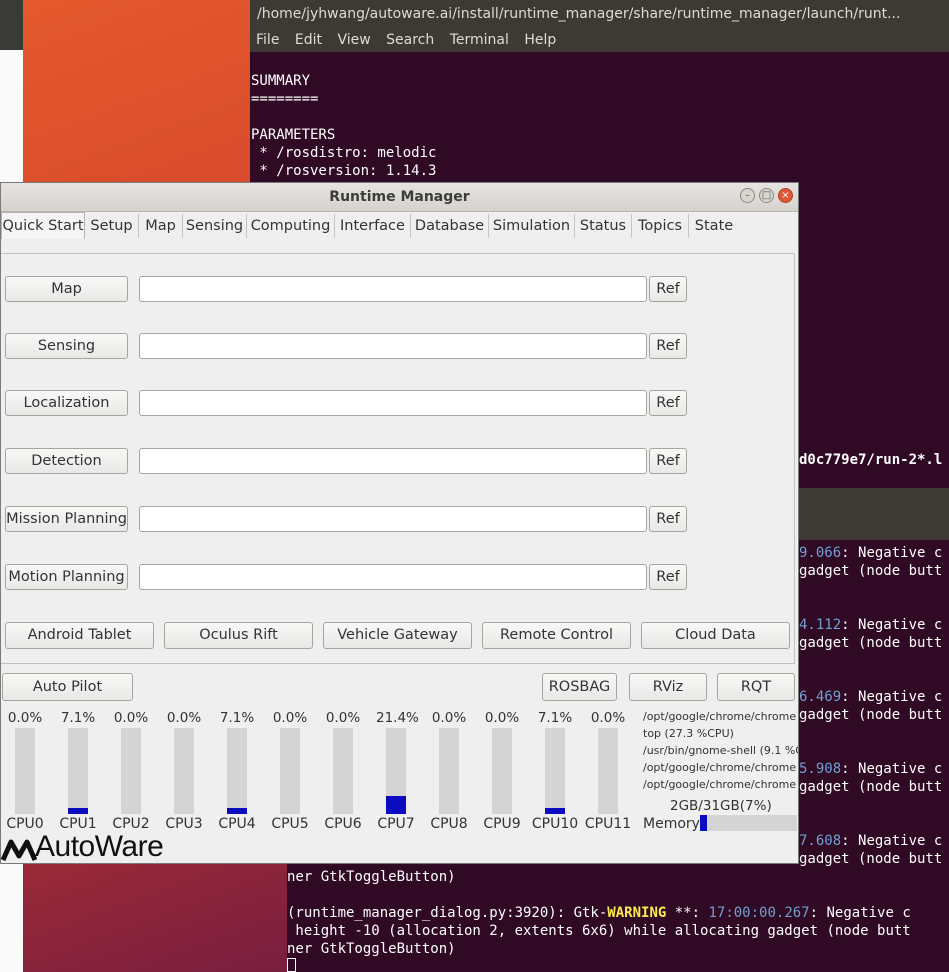 This screenshot has width=949, height=972. What do you see at coordinates (410, 40) in the screenshot?
I see `menu-search: Search` at bounding box center [410, 40].